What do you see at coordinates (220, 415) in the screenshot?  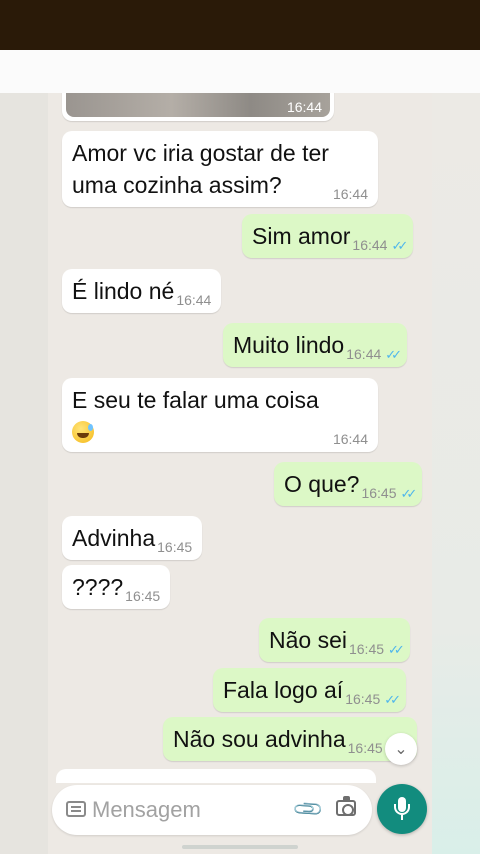 I see `incoming-message: E seu te falar uma coisa 16:44` at bounding box center [220, 415].